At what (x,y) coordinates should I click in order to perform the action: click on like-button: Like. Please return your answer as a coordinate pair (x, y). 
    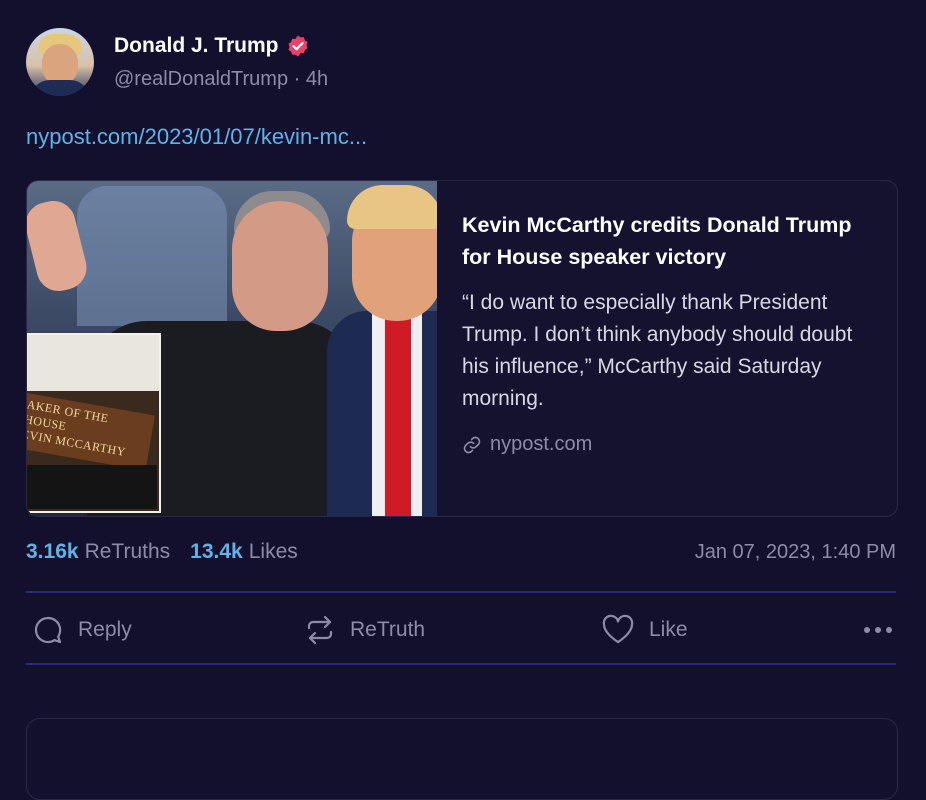
    Looking at the image, I should click on (644, 630).